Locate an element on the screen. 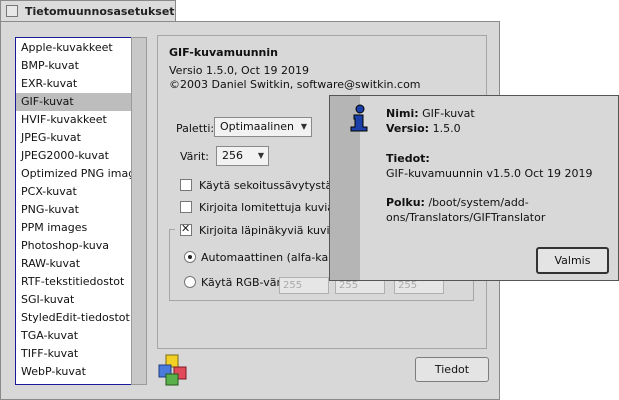 The width and height of the screenshot is (619, 400). window-tab: Tietomuunnosasetukset is located at coordinates (88, 10).